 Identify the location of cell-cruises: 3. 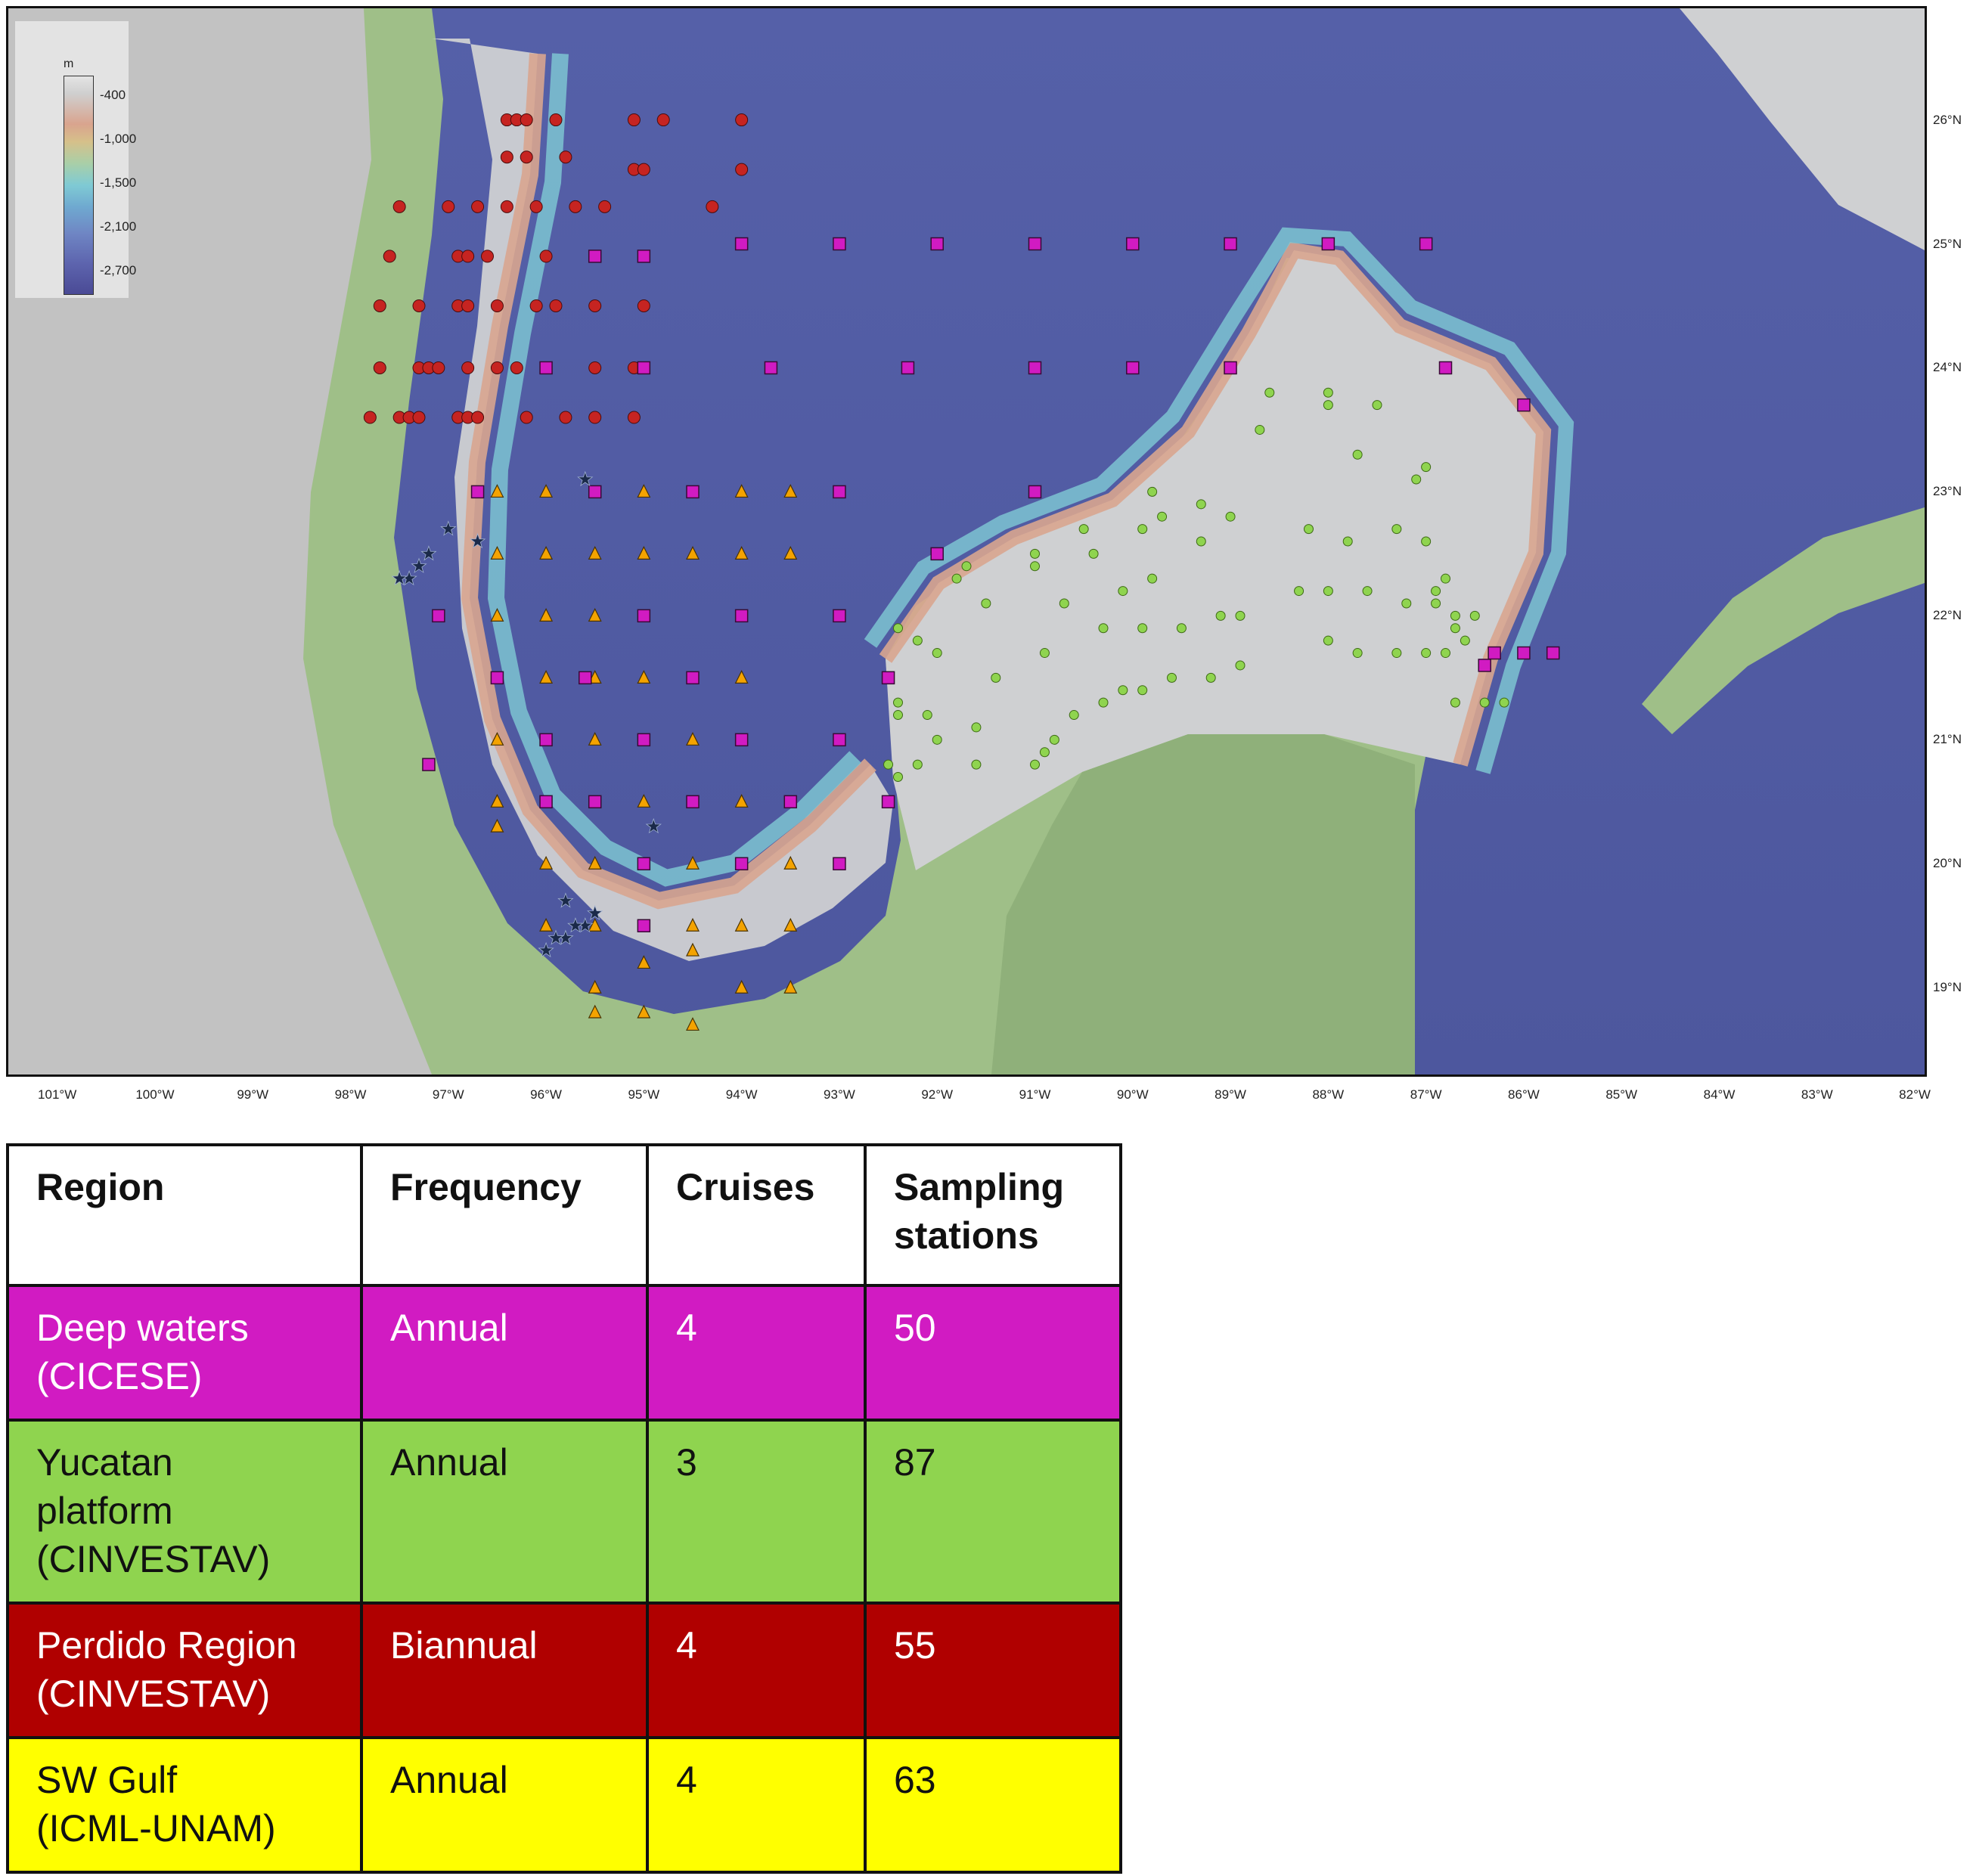
(756, 1512).